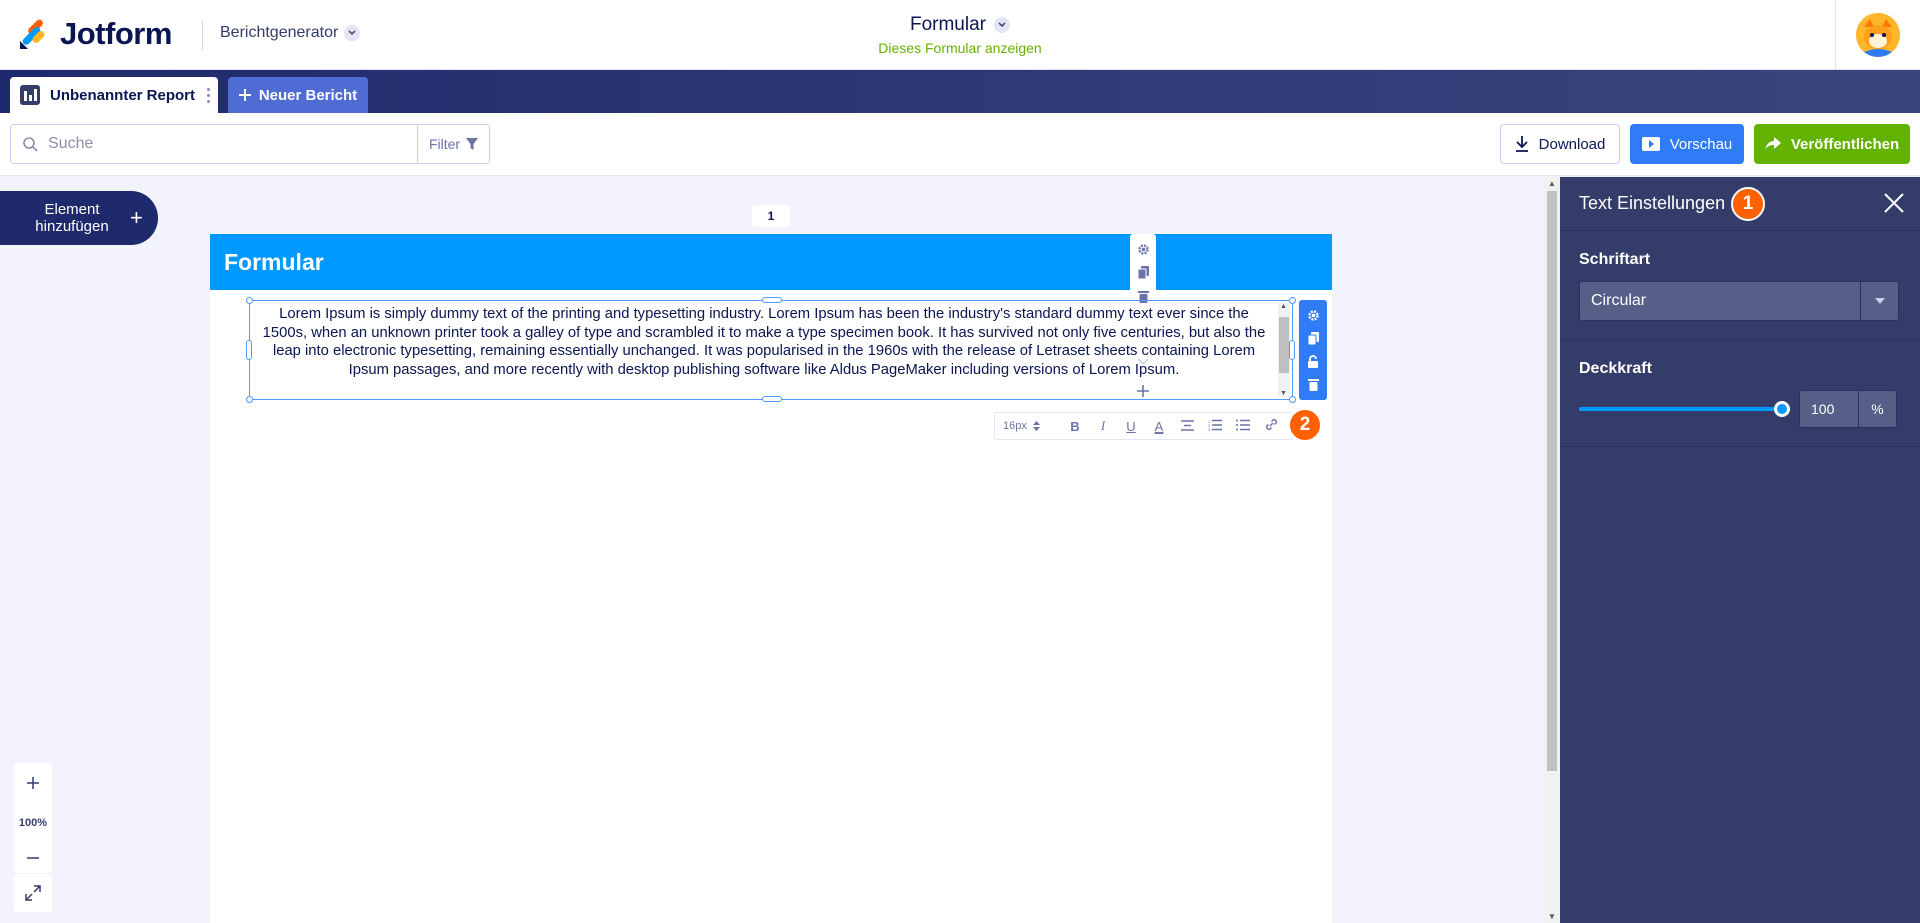 The image size is (1920, 923). What do you see at coordinates (771, 216) in the screenshot?
I see `page-number: 1` at bounding box center [771, 216].